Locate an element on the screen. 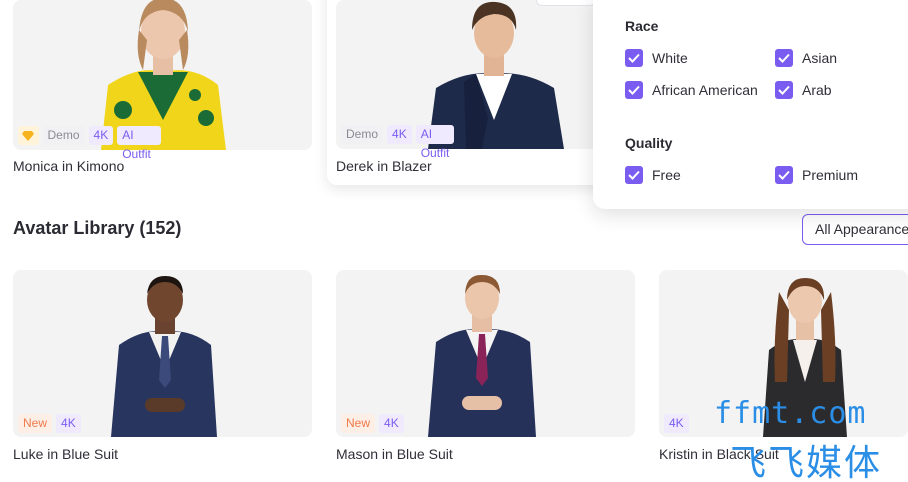 This screenshot has width=908, height=482. filter-option-label: Arab is located at coordinates (817, 90).